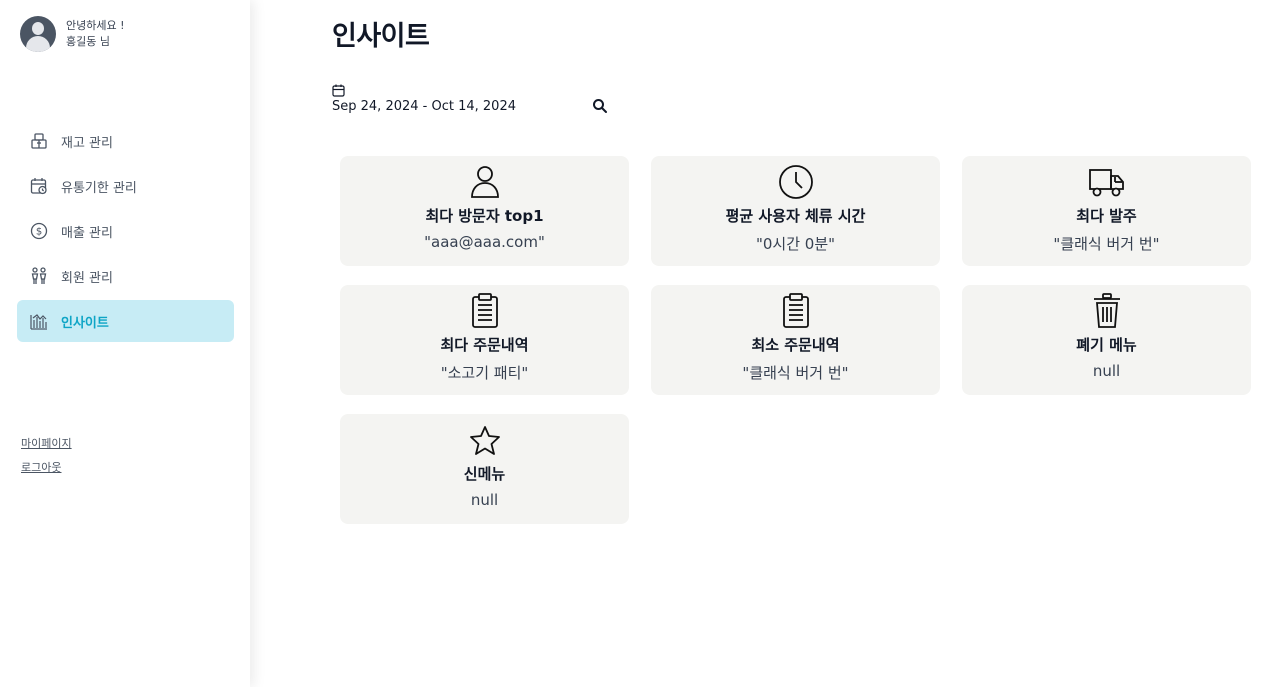 Image resolution: width=1280 pixels, height=687 pixels. Describe the element at coordinates (484, 373) in the screenshot. I see `card-value: "소고기 패티"` at that location.